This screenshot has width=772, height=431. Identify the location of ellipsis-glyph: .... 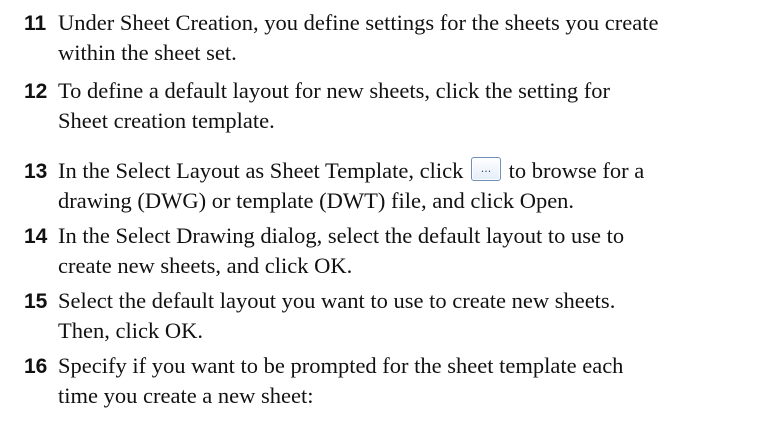
(486, 168).